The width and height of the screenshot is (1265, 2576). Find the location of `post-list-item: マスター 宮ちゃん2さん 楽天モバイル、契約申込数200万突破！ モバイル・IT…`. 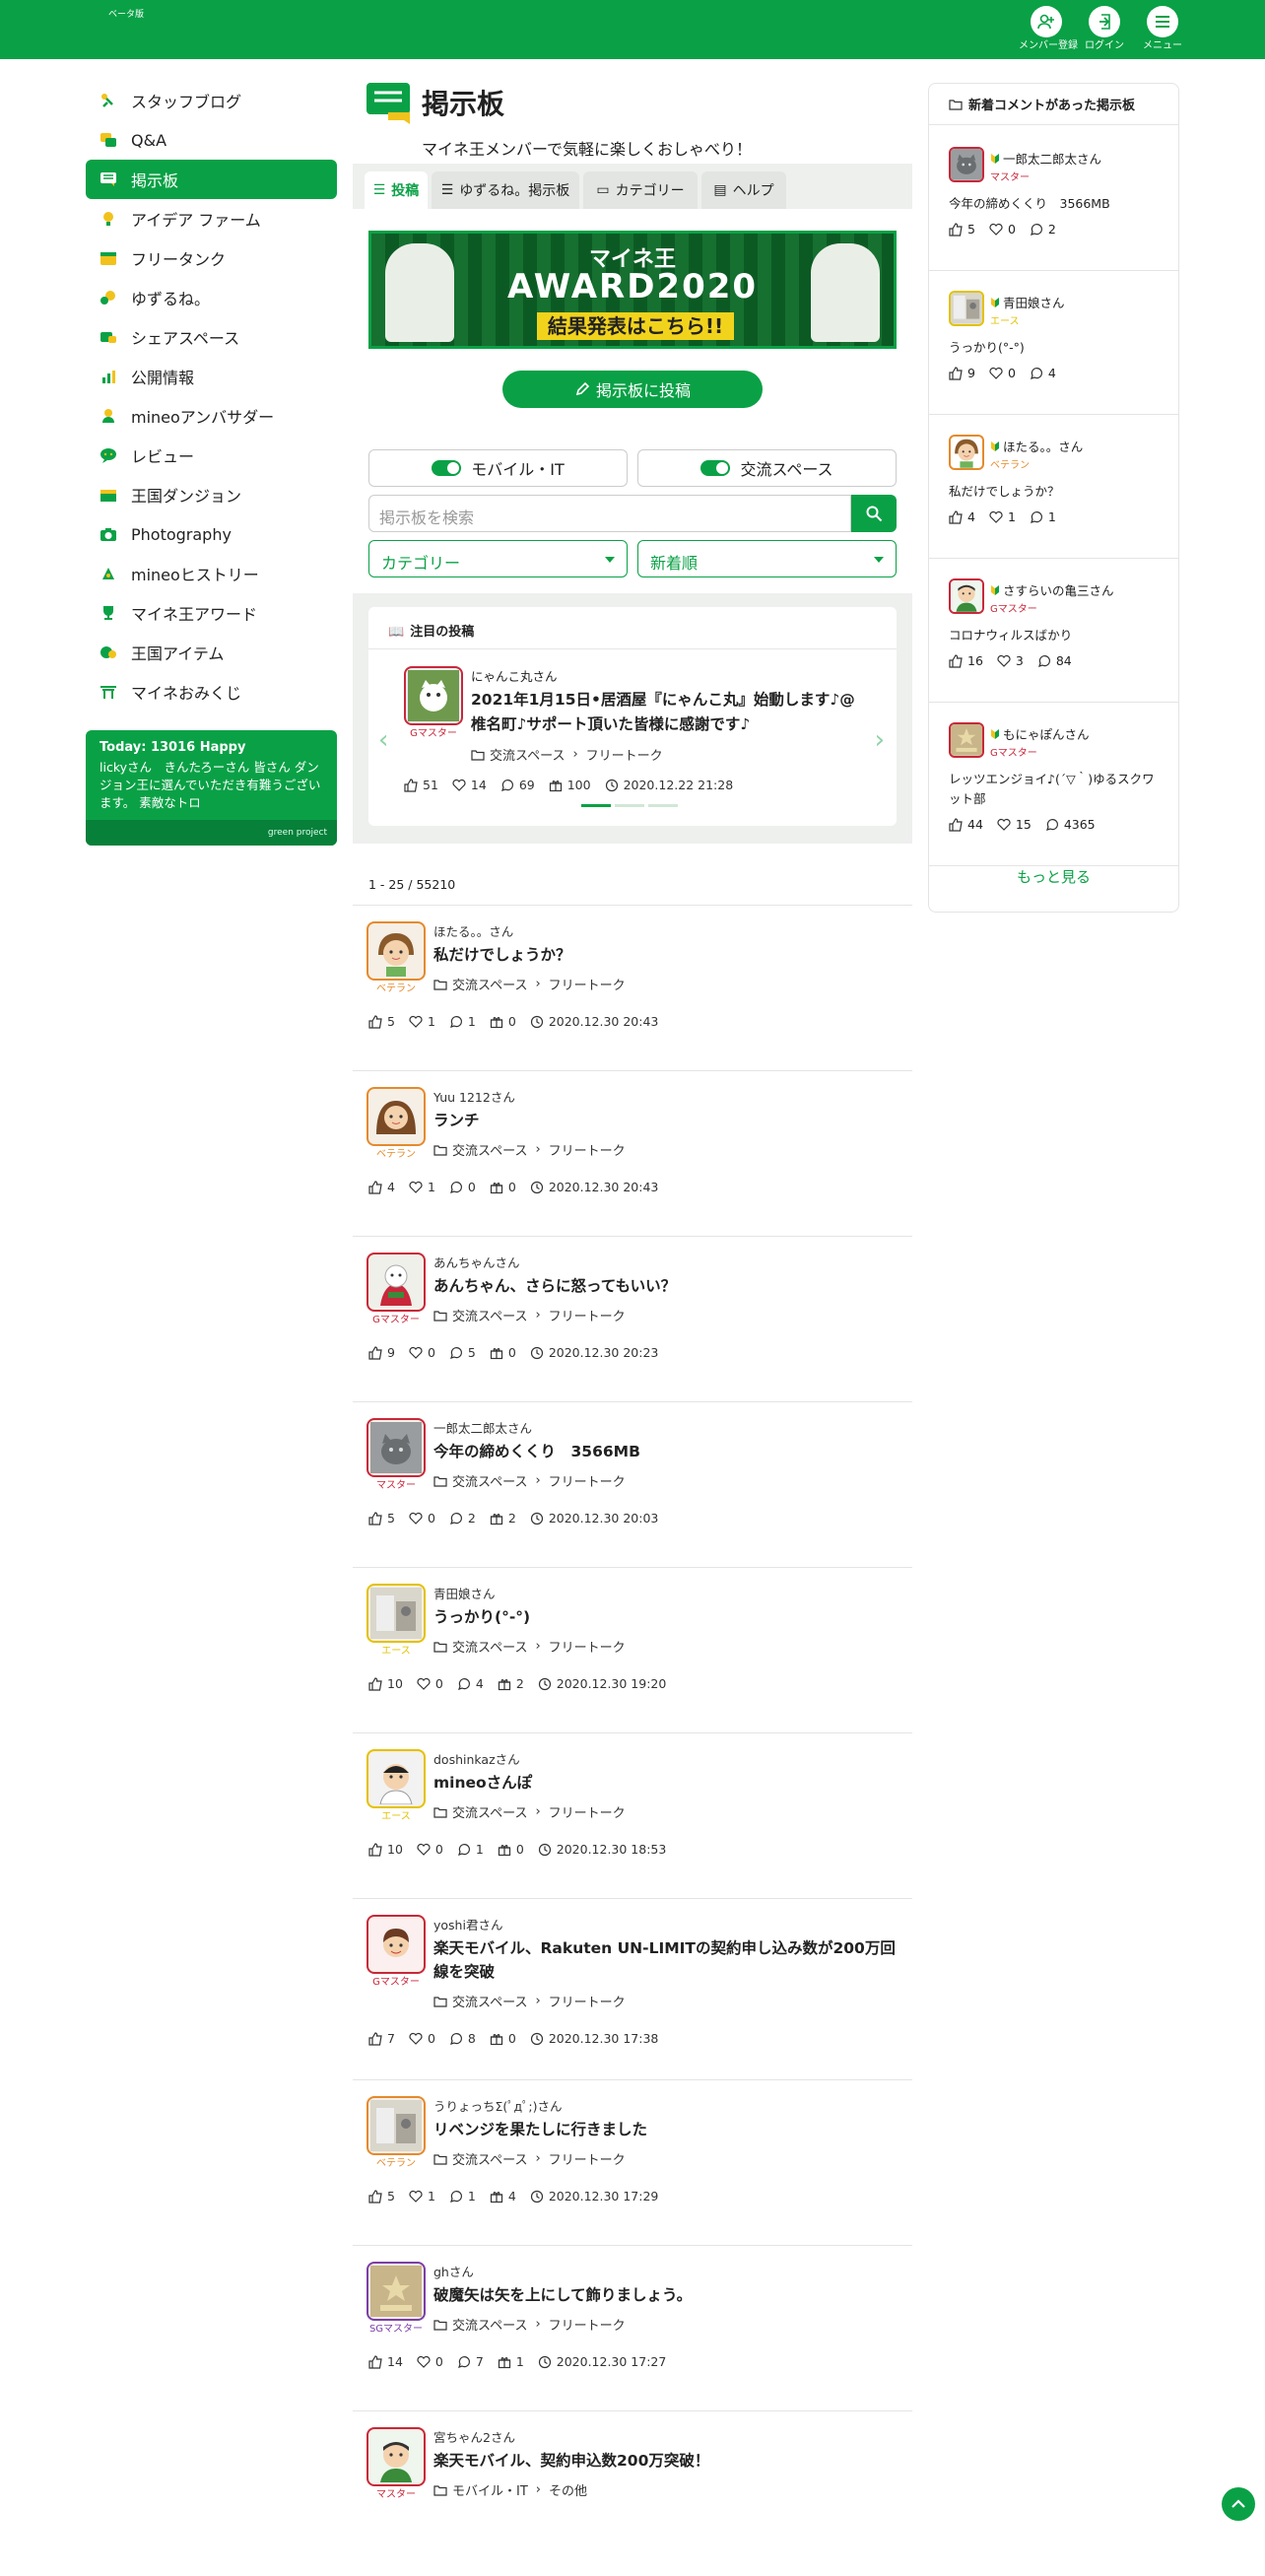

post-list-item: マスター 宮ちゃん2さん 楽天モバイル、契約申込数200万突破！ モバイル・IT… is located at coordinates (632, 2493).